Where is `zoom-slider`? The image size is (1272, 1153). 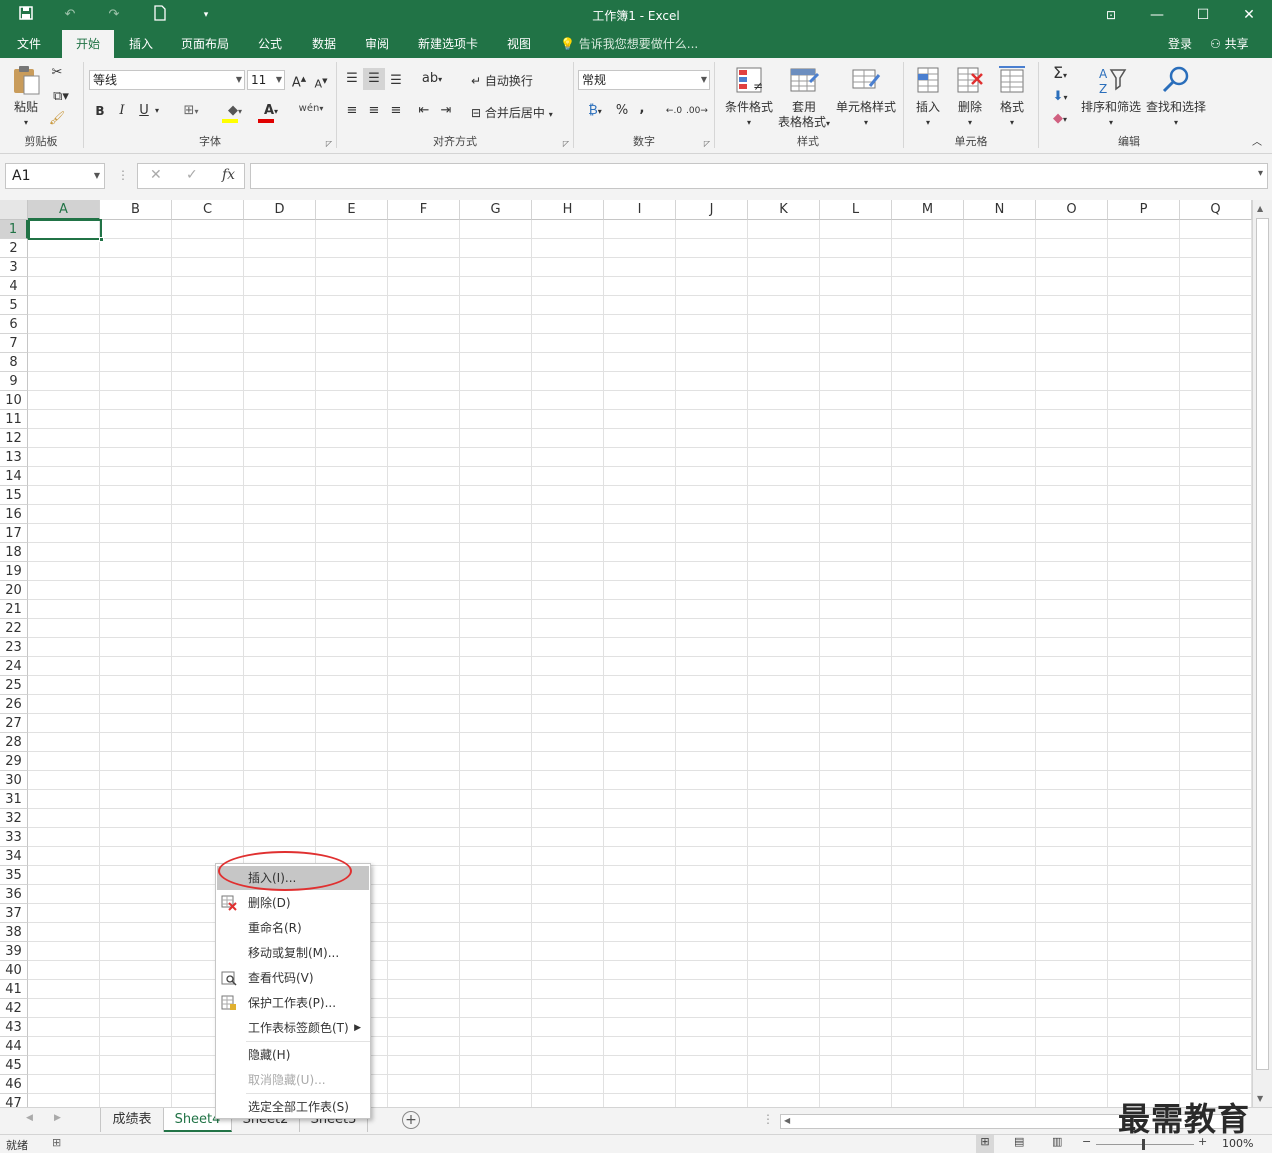 zoom-slider is located at coordinates (1145, 1144).